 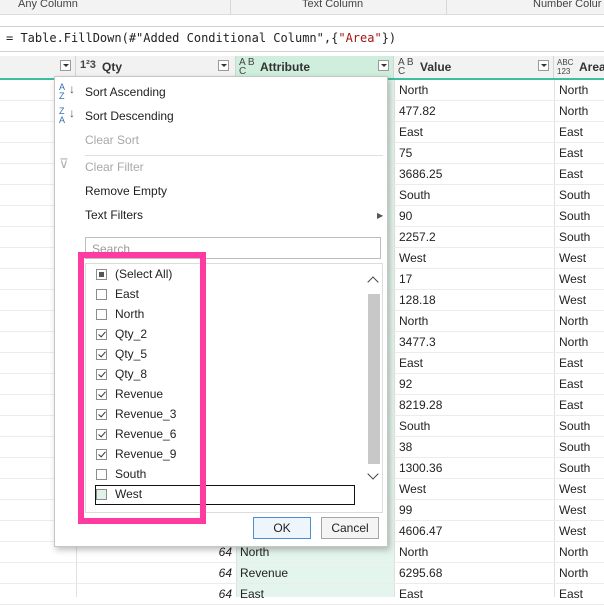 What do you see at coordinates (252, 594) in the screenshot?
I see `attribute-cell: East` at bounding box center [252, 594].